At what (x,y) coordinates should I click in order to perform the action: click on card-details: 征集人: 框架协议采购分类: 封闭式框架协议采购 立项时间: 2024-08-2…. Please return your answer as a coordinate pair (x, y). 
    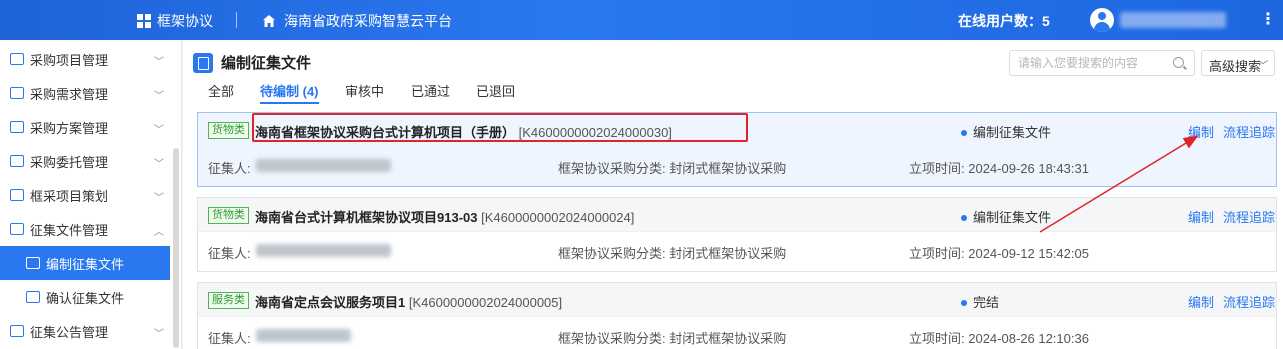
    Looking at the image, I should click on (737, 333).